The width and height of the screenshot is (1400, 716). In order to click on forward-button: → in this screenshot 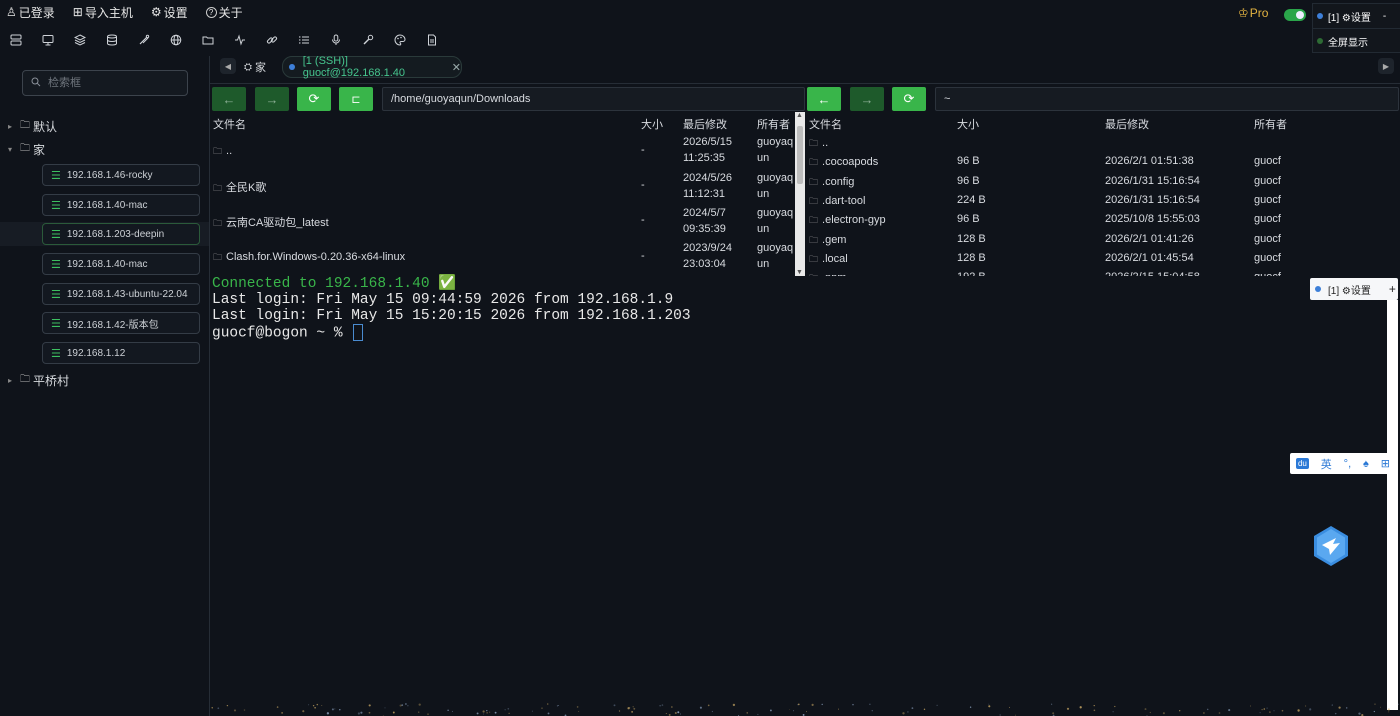, I will do `click(272, 99)`.